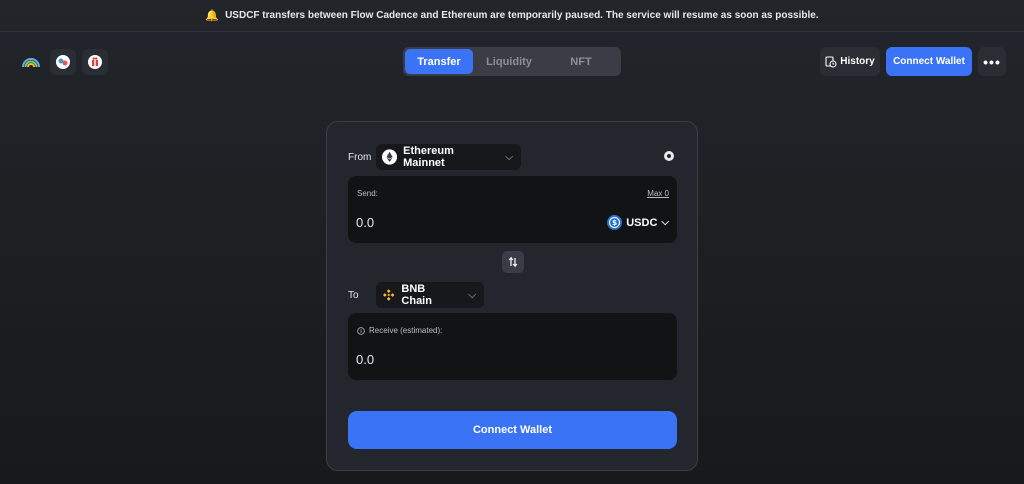 This screenshot has height=484, width=1024. What do you see at coordinates (512, 346) in the screenshot?
I see `receive-box: Receive (estimated): 0.0` at bounding box center [512, 346].